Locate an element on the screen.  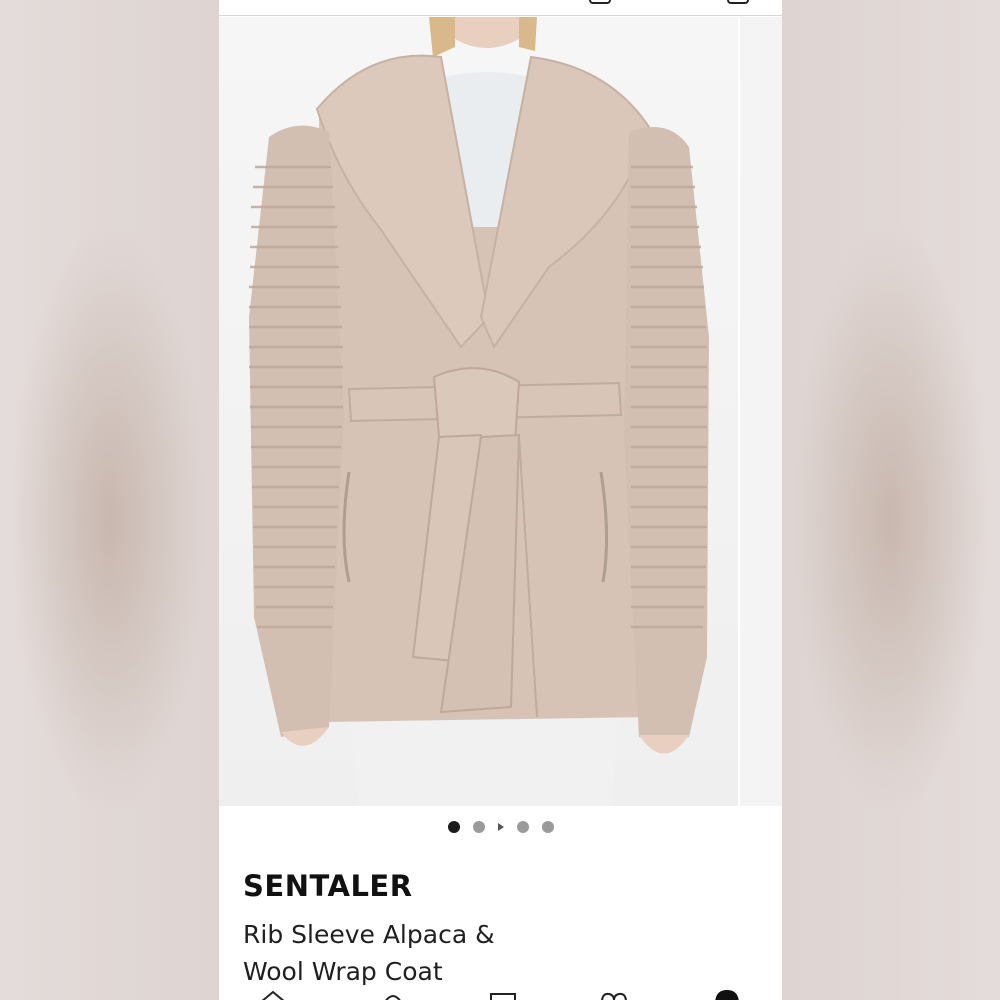
next-image-peek is located at coordinates (760, 411).